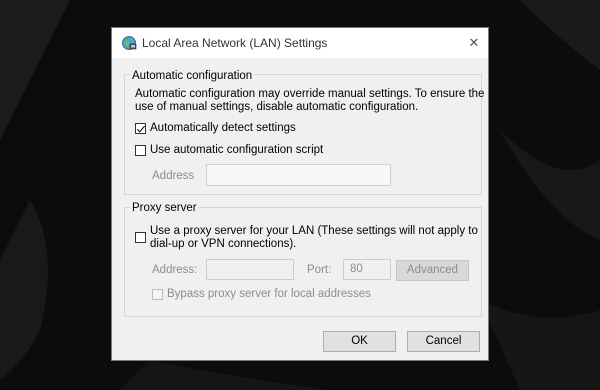 The height and width of the screenshot is (390, 600). What do you see at coordinates (432, 270) in the screenshot?
I see `advanced-button: Advanced` at bounding box center [432, 270].